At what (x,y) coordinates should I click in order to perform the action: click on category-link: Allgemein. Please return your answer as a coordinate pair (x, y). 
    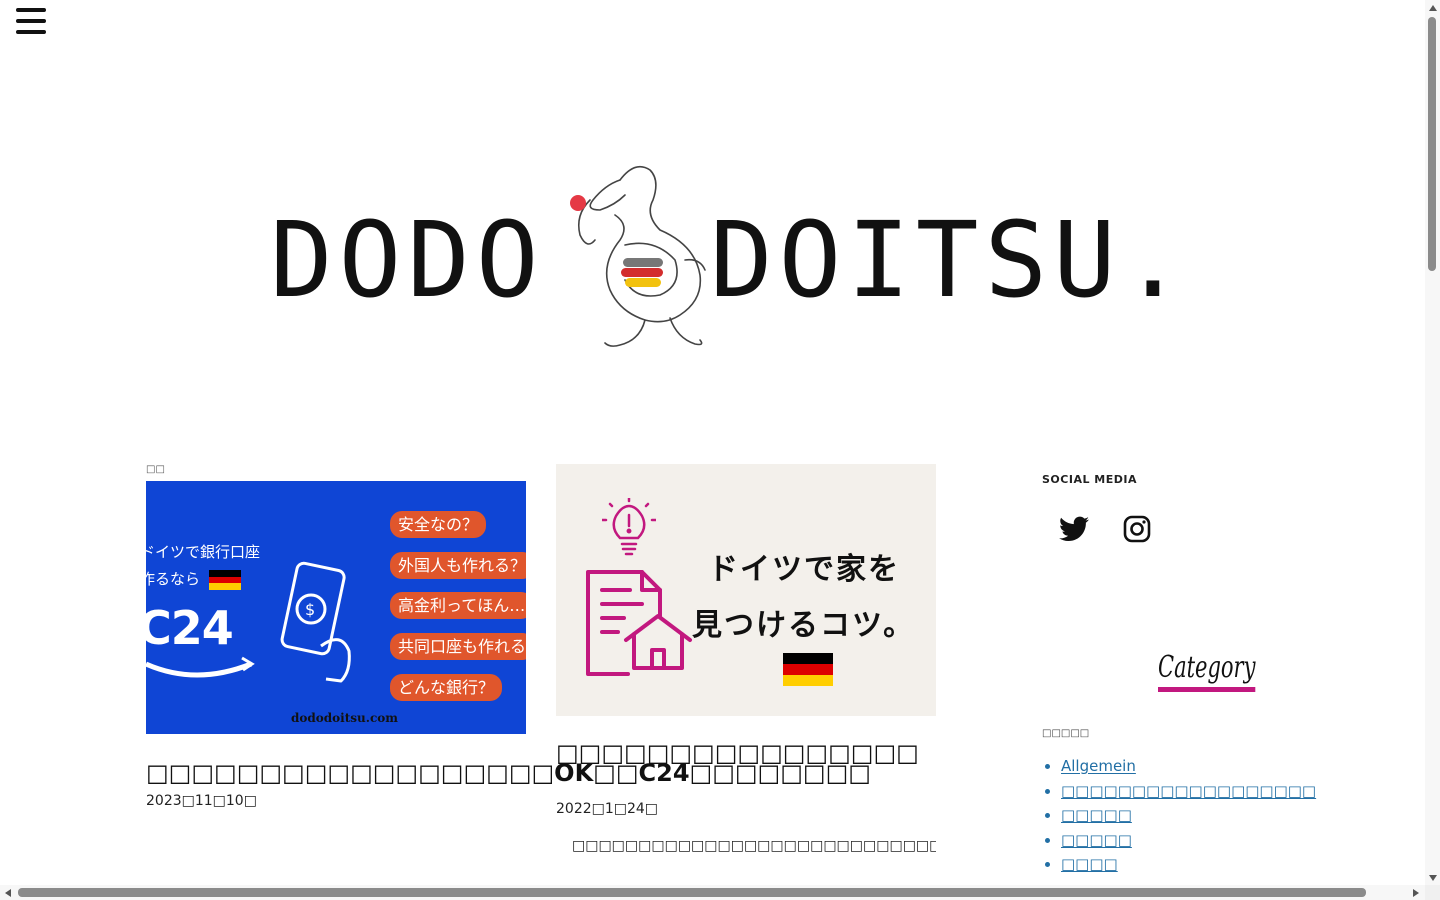
    Looking at the image, I should click on (1098, 766).